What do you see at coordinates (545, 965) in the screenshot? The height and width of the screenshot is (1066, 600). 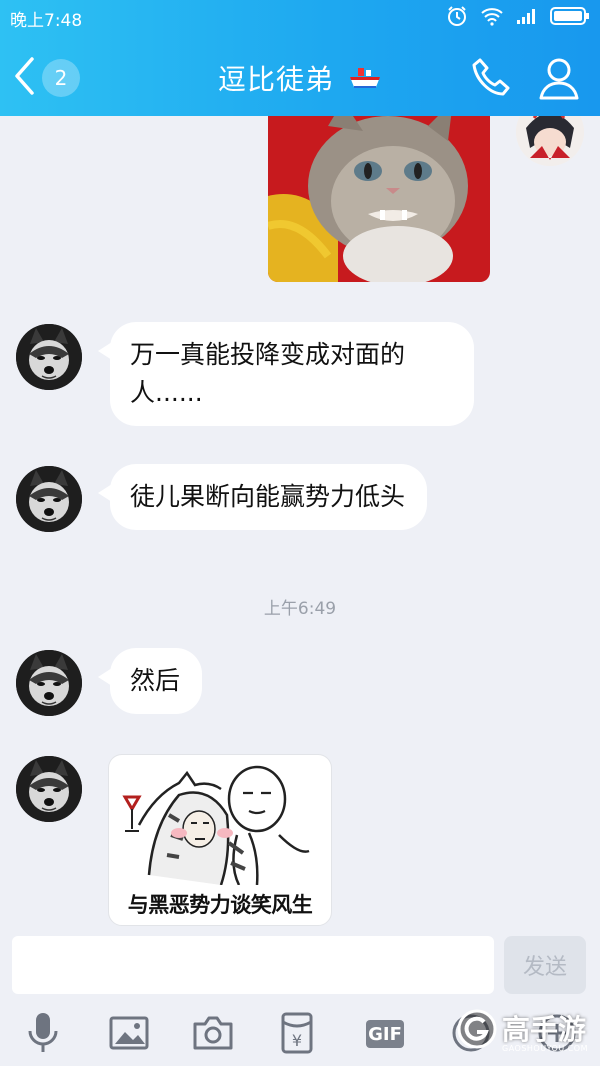 I see `send-button: 发送` at bounding box center [545, 965].